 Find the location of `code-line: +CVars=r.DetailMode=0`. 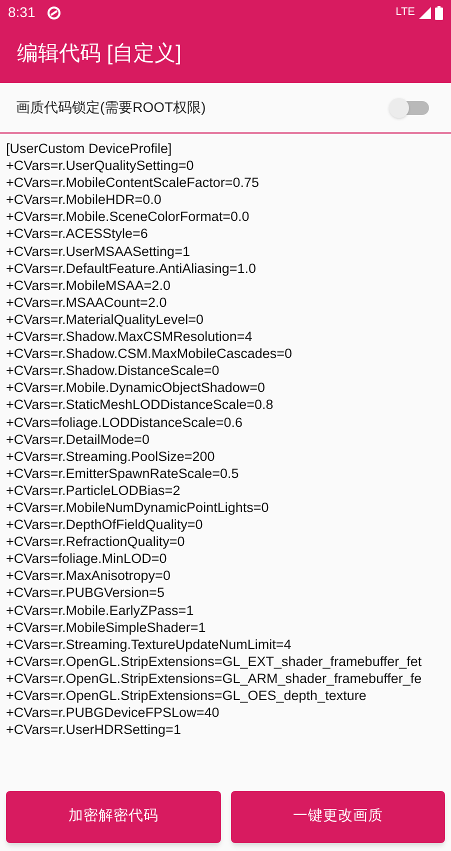

code-line: +CVars=r.DetailMode=0 is located at coordinates (78, 439).